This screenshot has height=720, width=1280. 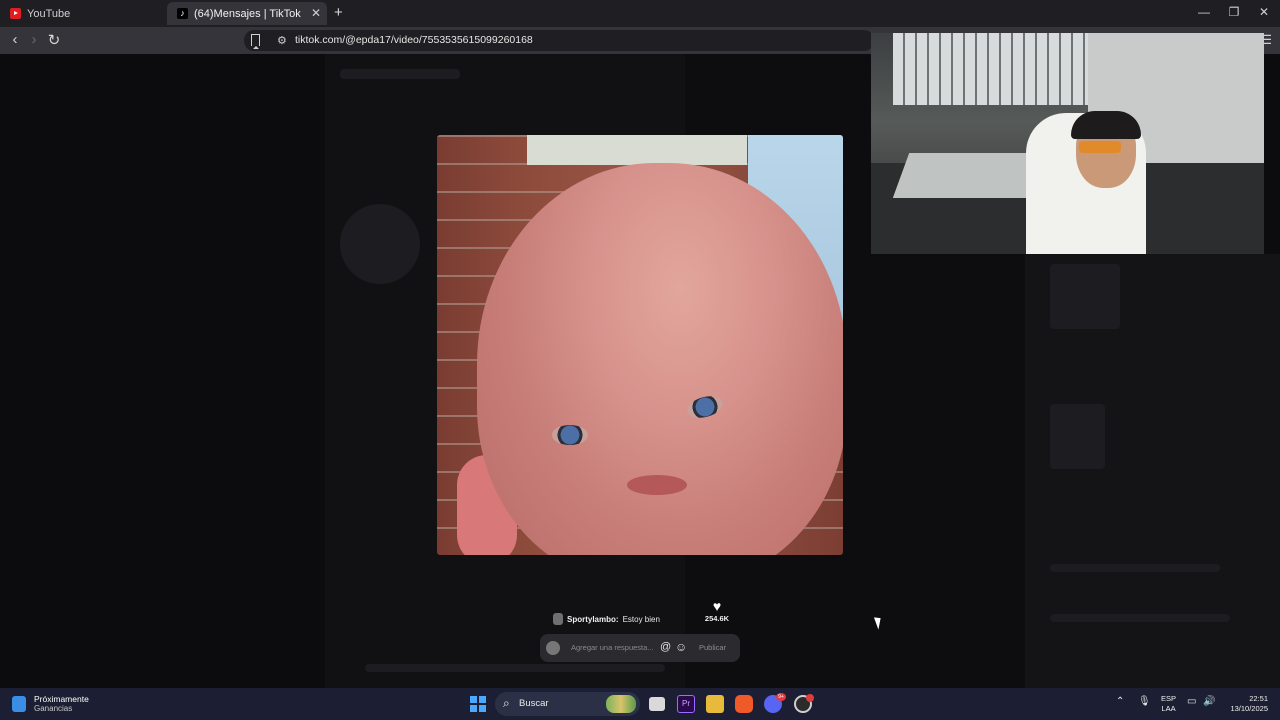 I want to click on restore-button: ❐, so click(x=1234, y=12).